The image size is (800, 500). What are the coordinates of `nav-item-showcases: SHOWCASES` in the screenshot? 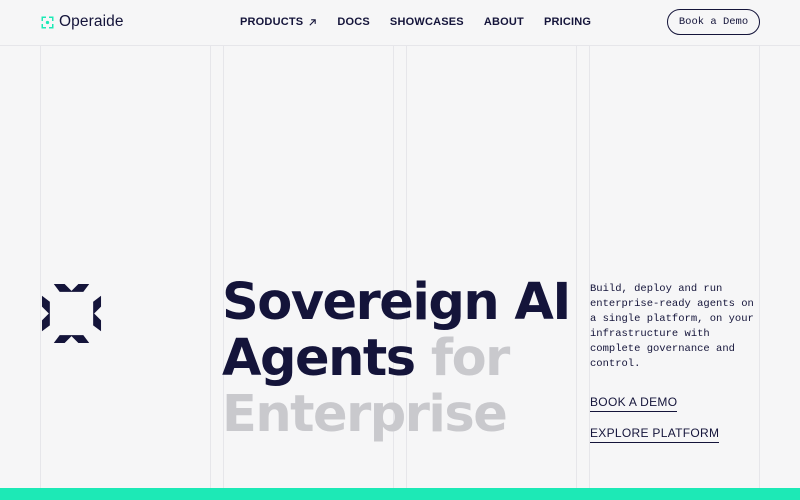 It's located at (427, 22).